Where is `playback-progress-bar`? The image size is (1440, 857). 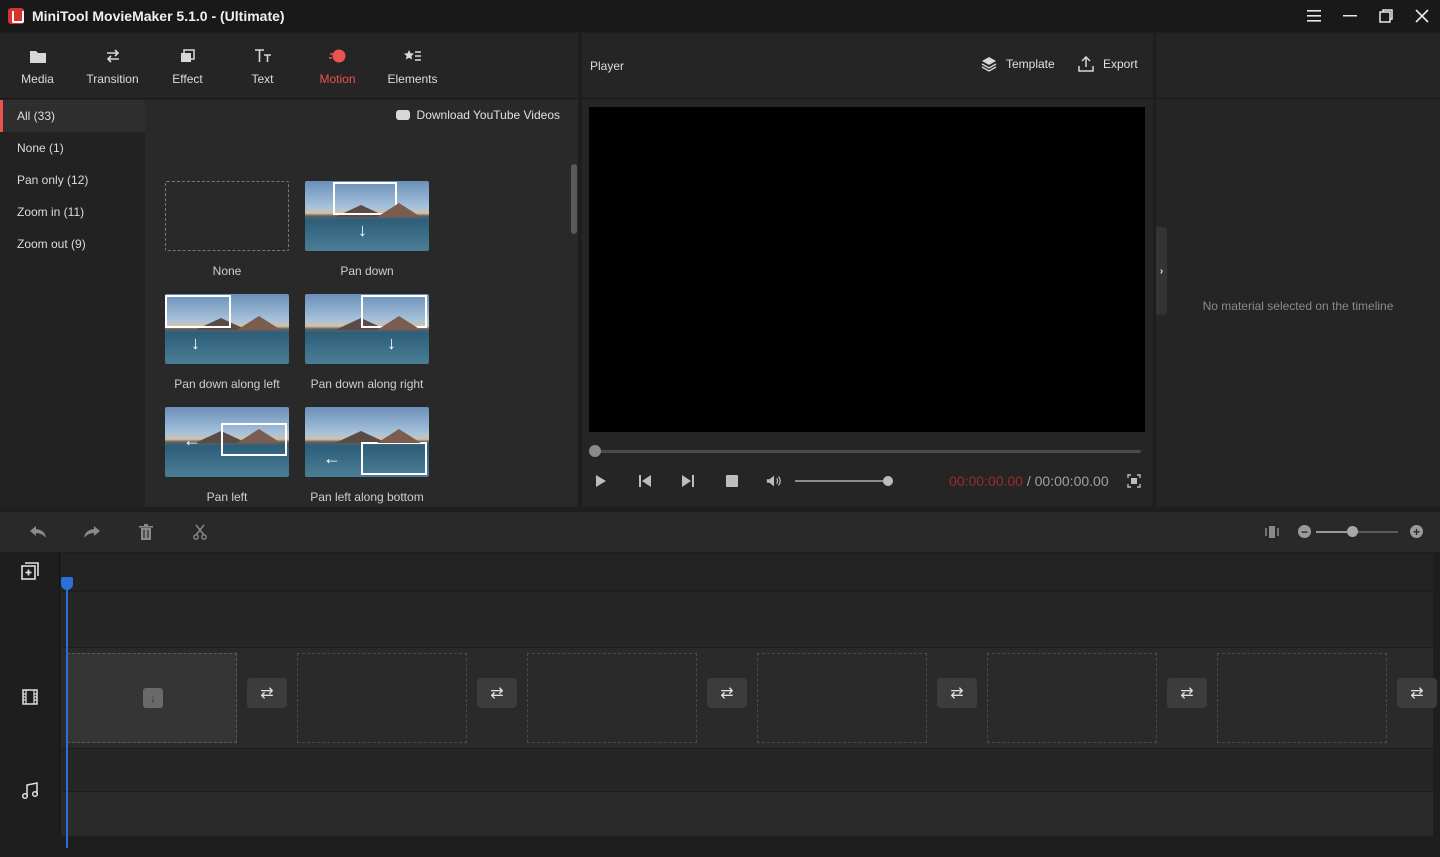 playback-progress-bar is located at coordinates (866, 451).